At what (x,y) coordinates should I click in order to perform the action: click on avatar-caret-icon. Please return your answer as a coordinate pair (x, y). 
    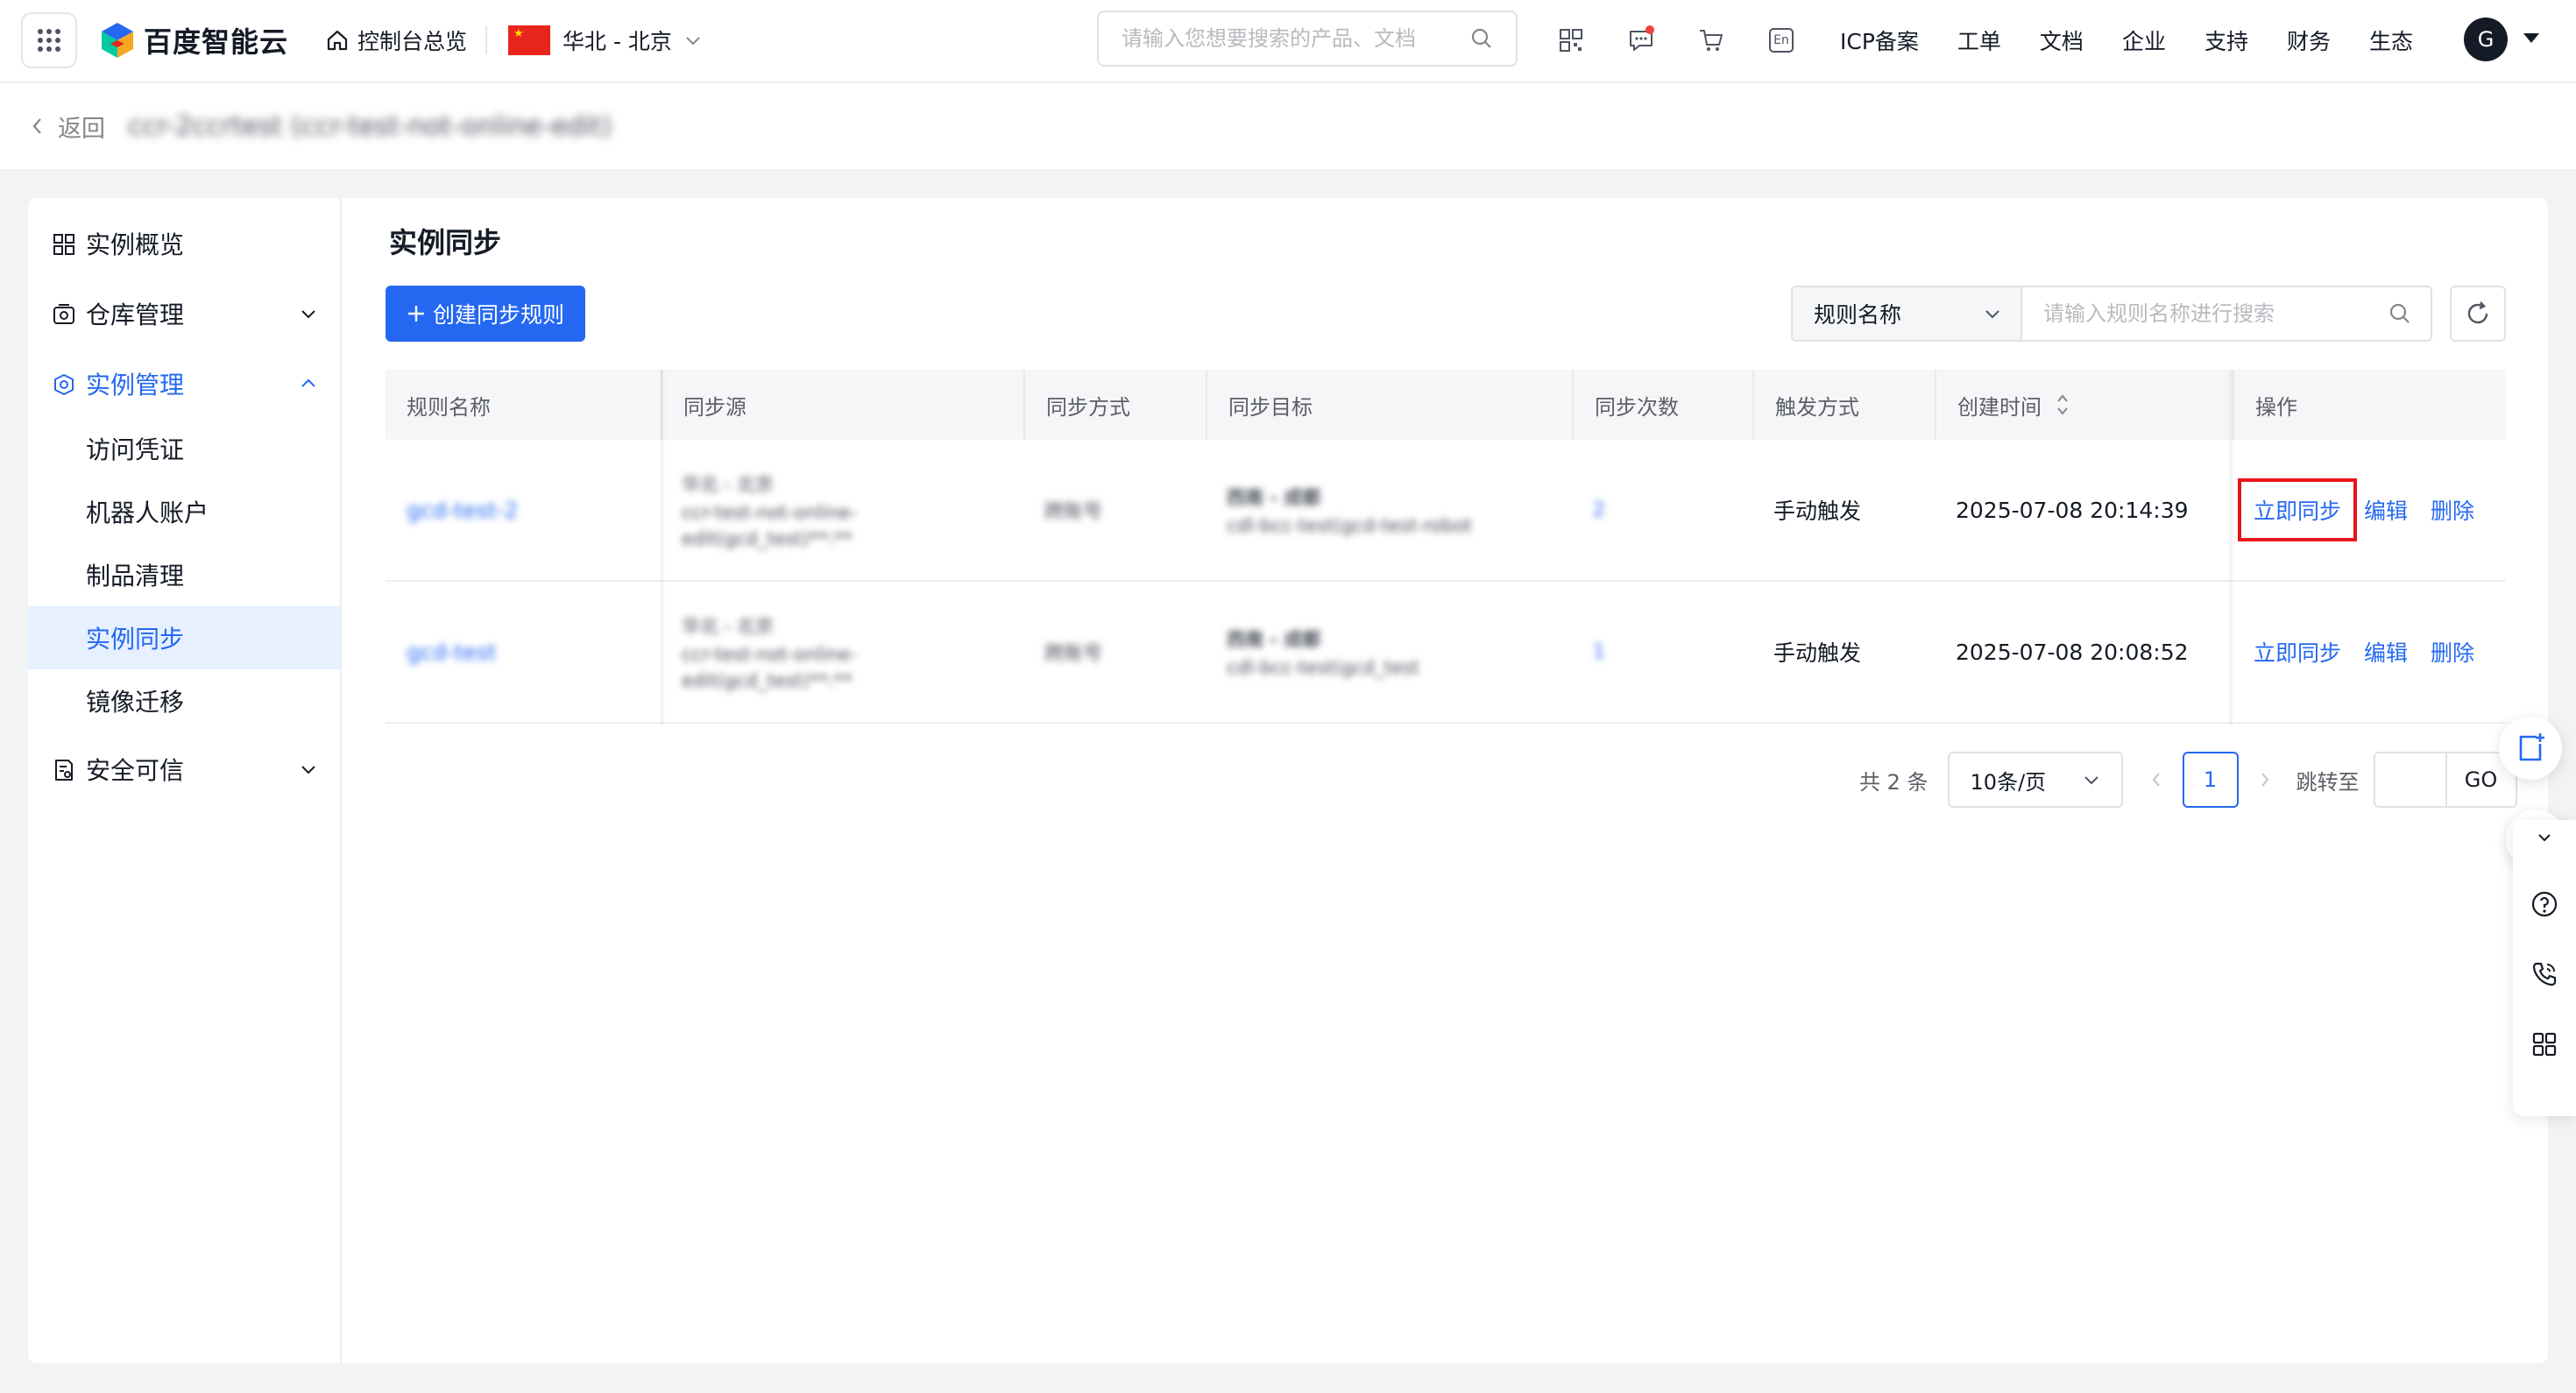
    Looking at the image, I should click on (2531, 38).